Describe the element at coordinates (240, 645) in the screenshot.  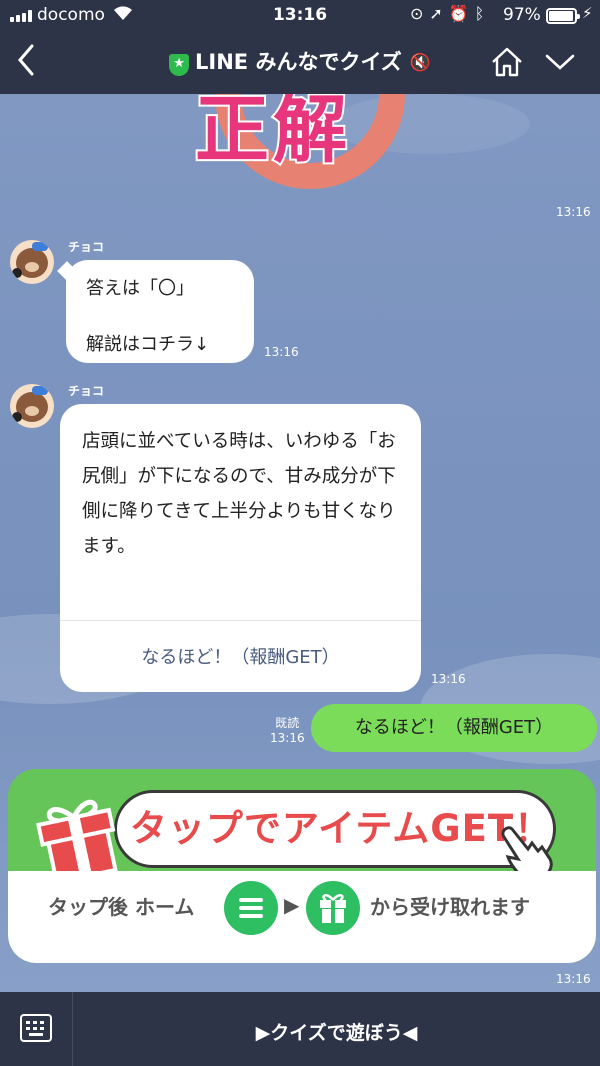
I see `got-it-reward-button: なるほど！（報酬GET）` at that location.